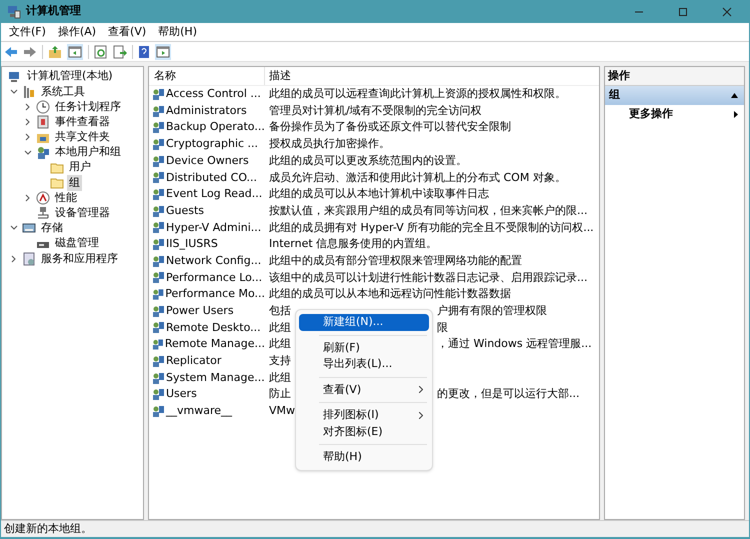 The height and width of the screenshot is (539, 750). Describe the element at coordinates (206, 111) in the screenshot. I see `table-cell: Administrators` at that location.